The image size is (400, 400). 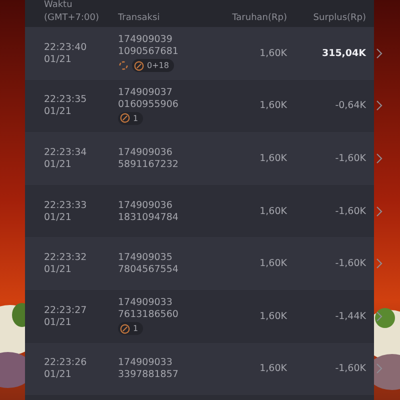 I want to click on time-text: 22:23:35, so click(x=66, y=100).